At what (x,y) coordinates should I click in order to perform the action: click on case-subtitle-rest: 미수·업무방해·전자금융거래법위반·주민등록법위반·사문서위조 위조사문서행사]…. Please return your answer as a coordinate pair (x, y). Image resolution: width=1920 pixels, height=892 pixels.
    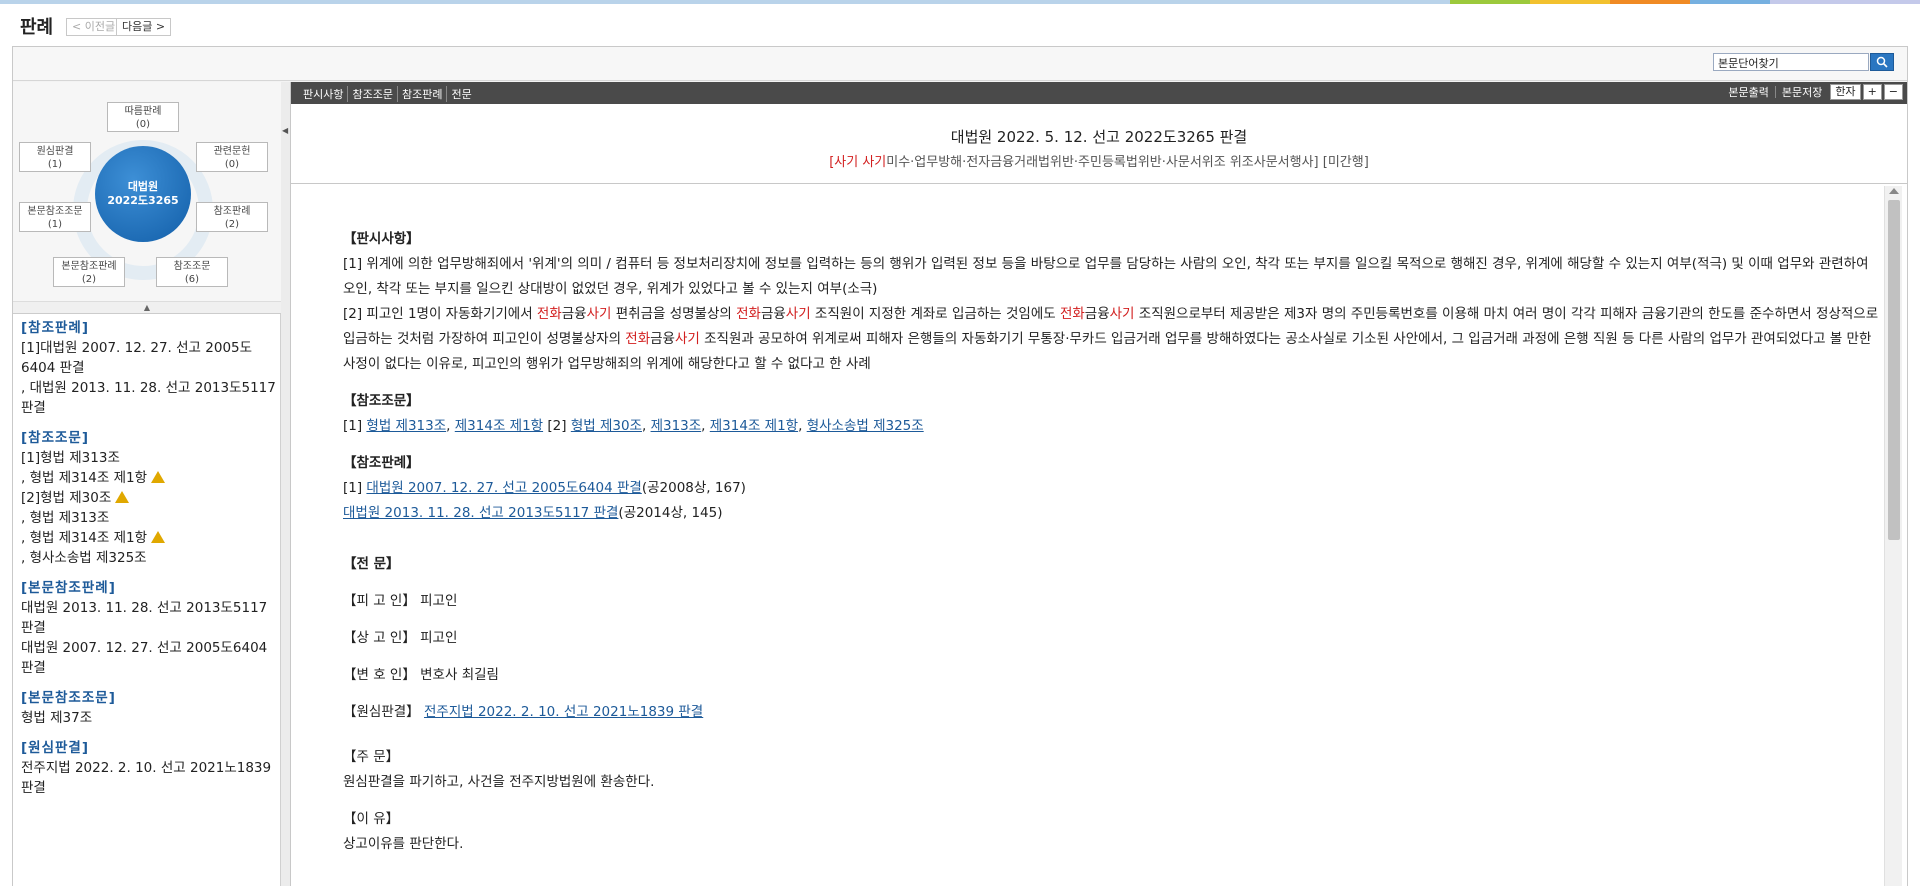
    Looking at the image, I should click on (1127, 162).